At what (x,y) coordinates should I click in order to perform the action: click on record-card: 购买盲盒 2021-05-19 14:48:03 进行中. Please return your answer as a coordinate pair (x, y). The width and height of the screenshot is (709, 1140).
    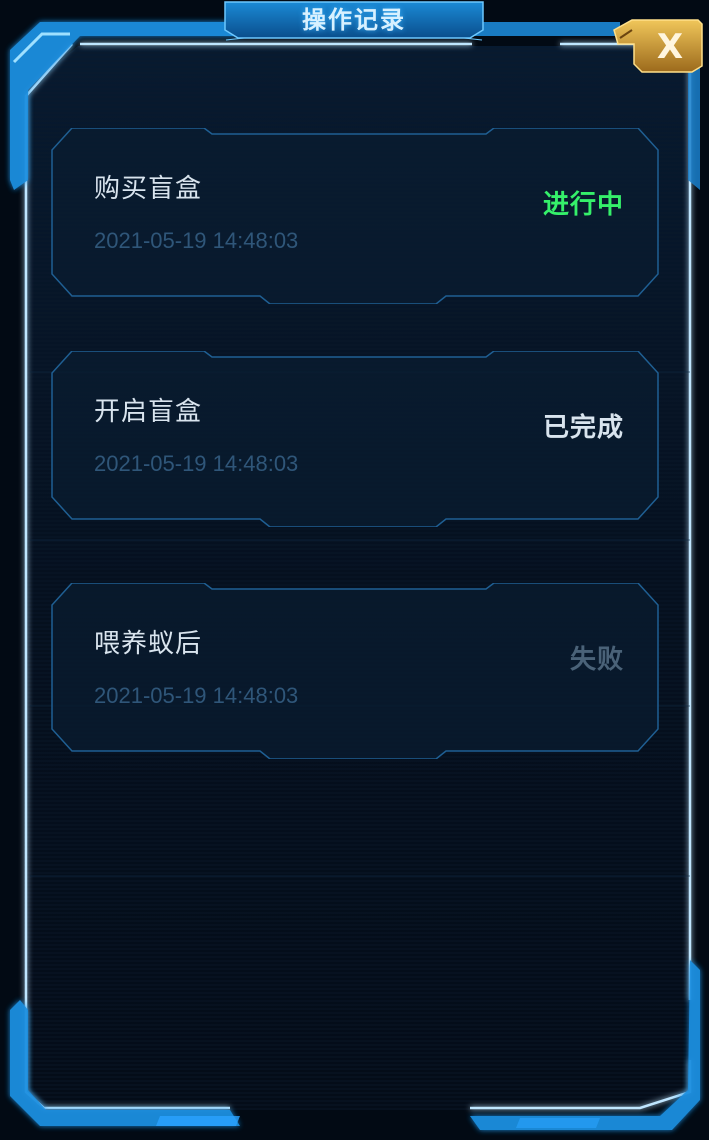
    Looking at the image, I should click on (355, 216).